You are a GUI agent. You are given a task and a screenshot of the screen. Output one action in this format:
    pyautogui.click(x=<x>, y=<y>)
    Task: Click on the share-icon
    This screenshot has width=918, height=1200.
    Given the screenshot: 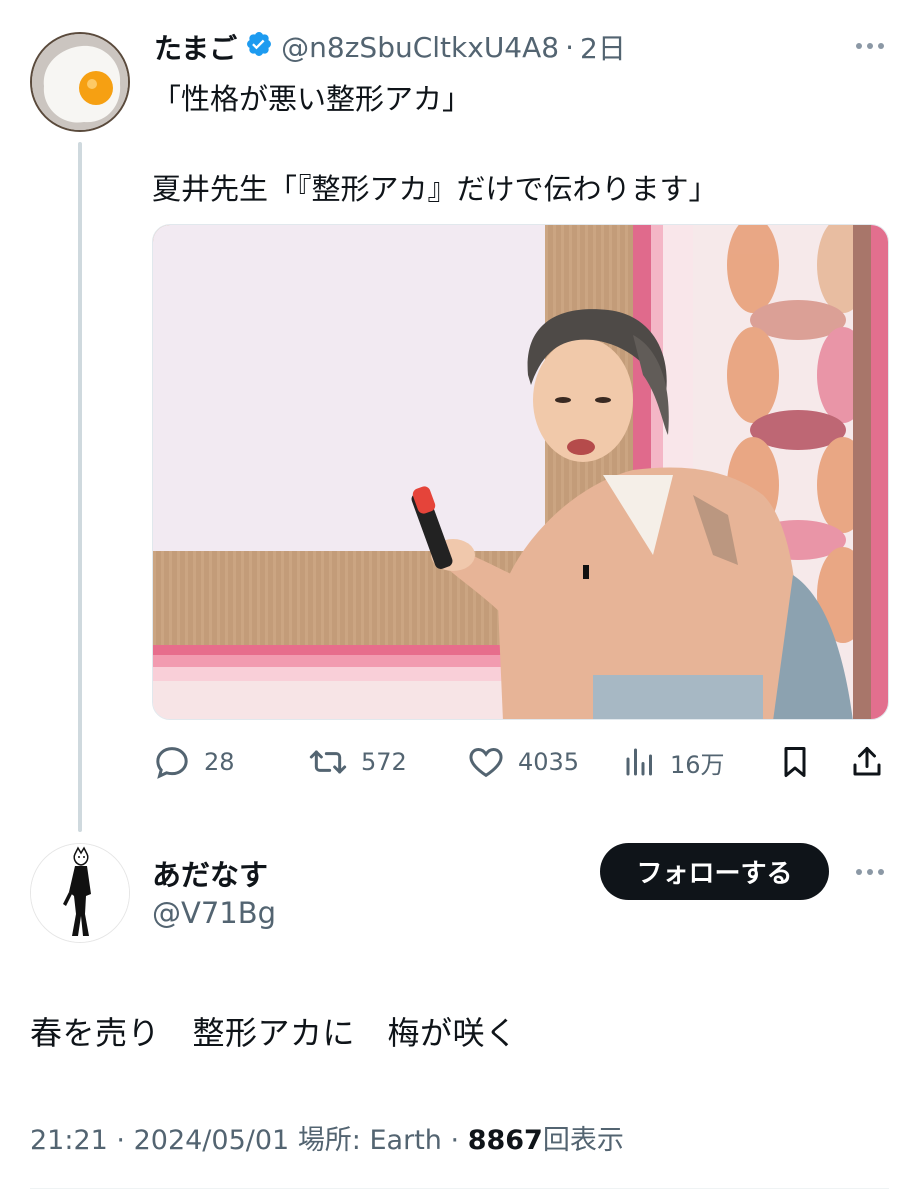 What is the action you would take?
    pyautogui.click(x=867, y=762)
    